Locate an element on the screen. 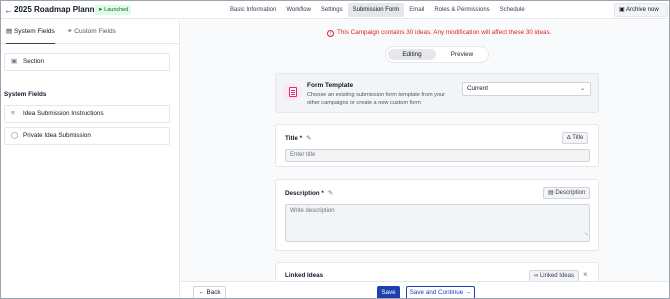 The width and height of the screenshot is (670, 299). tab-system-fields-label: System Fields is located at coordinates (34, 31).